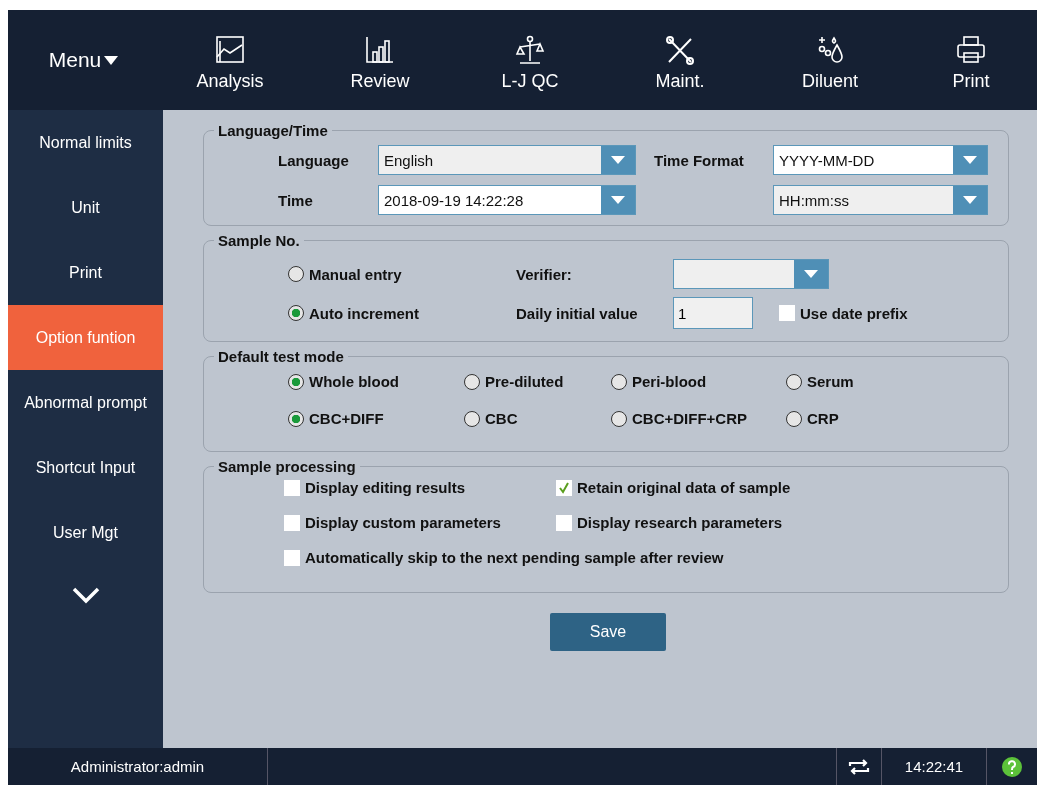 This screenshot has width=1037, height=785. I want to click on sync-icon, so click(859, 766).